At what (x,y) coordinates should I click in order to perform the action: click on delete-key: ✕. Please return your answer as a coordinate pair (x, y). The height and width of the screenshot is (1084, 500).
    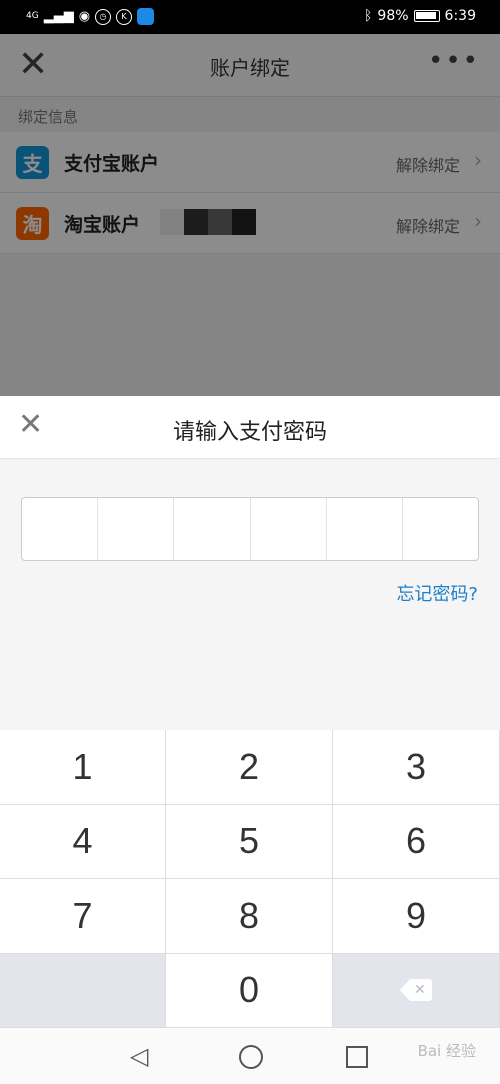
    Looking at the image, I should click on (416, 990).